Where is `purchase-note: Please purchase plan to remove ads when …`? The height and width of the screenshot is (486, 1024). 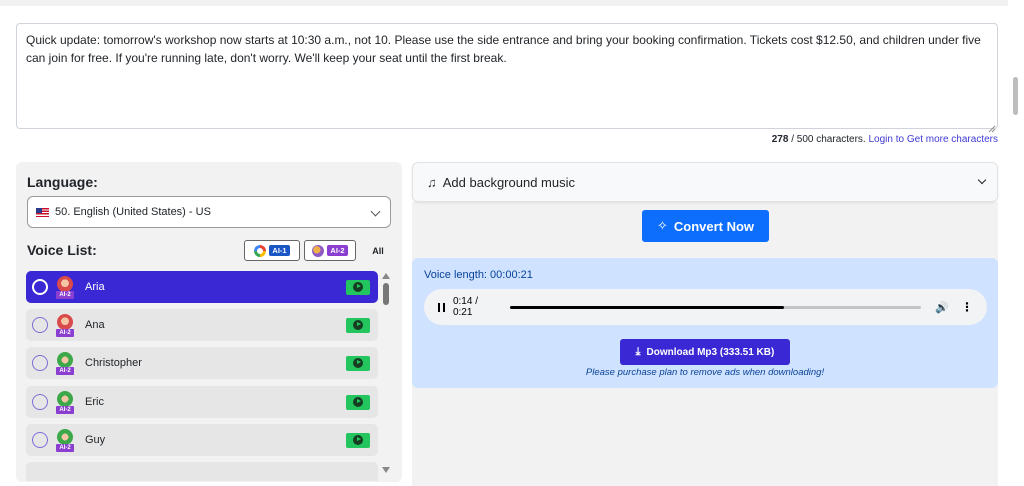
purchase-note: Please purchase plan to remove ads when … is located at coordinates (705, 372).